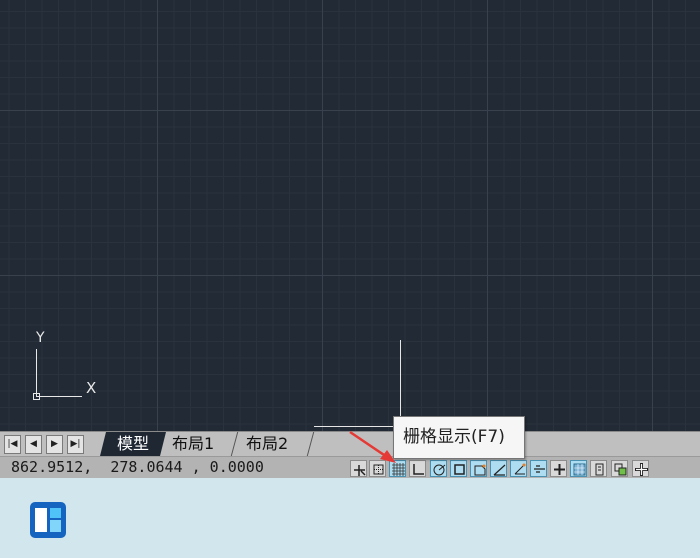 The height and width of the screenshot is (558, 700). What do you see at coordinates (193, 444) in the screenshot?
I see `tab-layout1: 布局1` at bounding box center [193, 444].